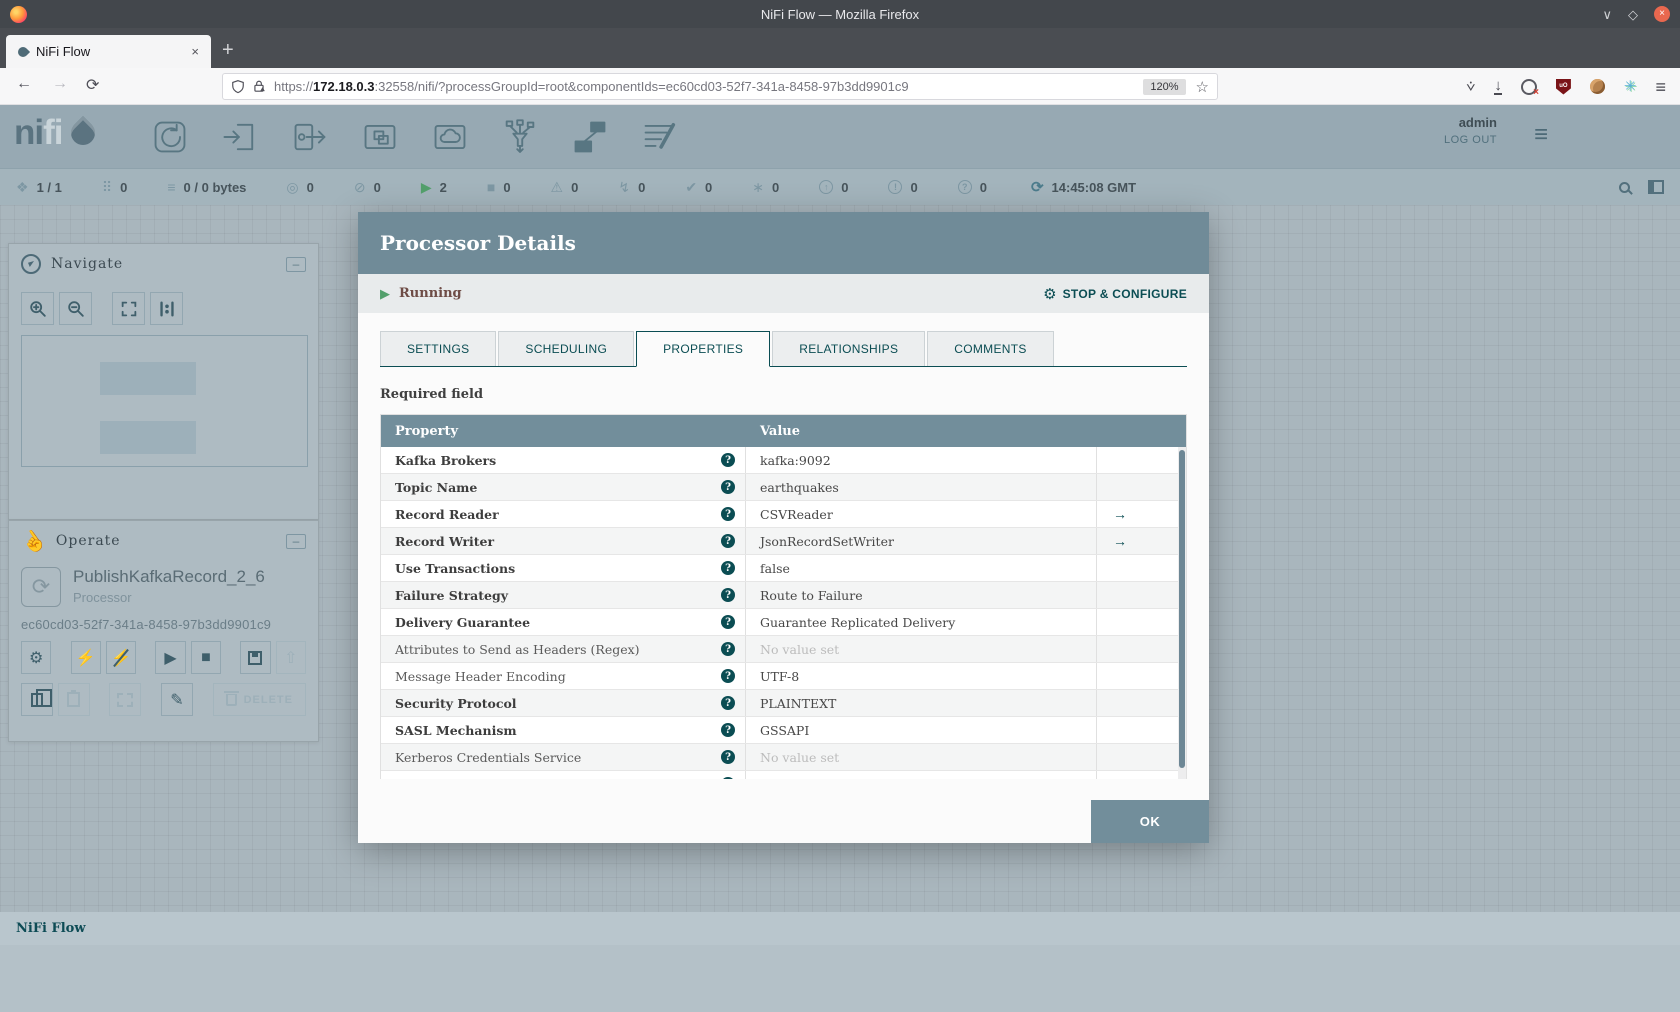 The height and width of the screenshot is (1012, 1680). What do you see at coordinates (170, 657) in the screenshot?
I see `start-button: ▶` at bounding box center [170, 657].